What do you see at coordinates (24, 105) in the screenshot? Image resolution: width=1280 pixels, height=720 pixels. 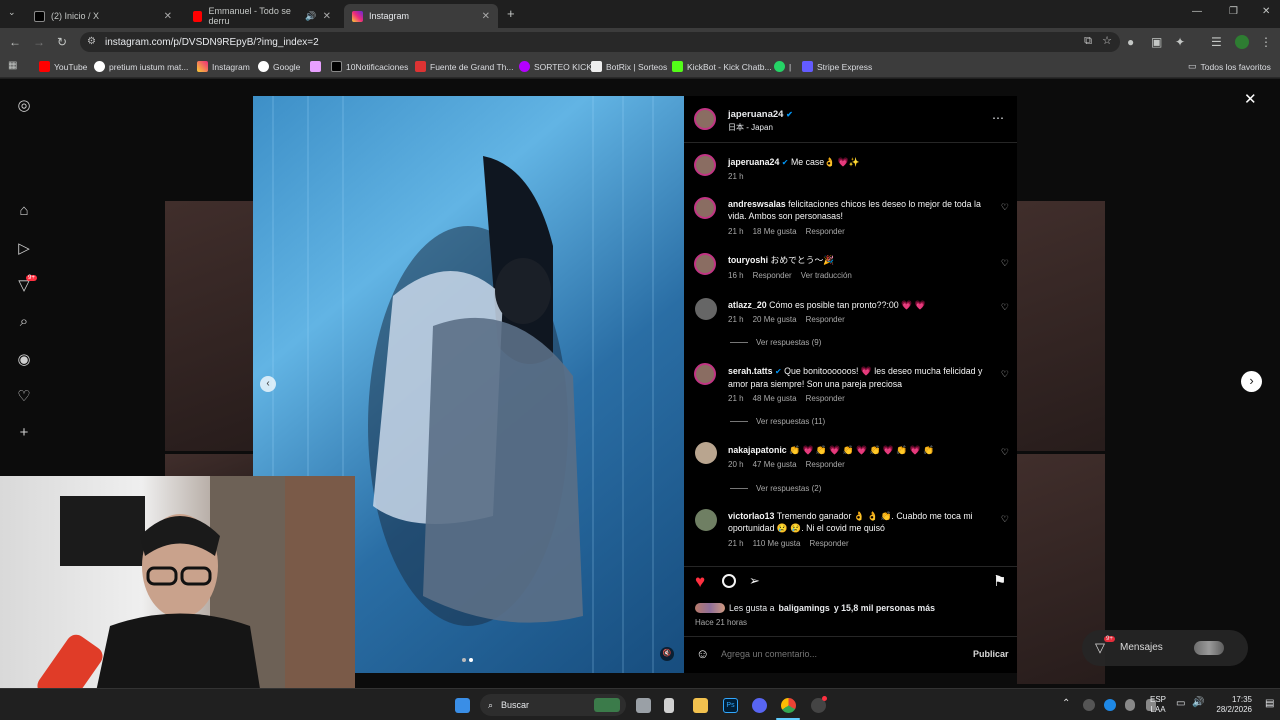 I see `instagram-logo-icon: ◎` at bounding box center [24, 105].